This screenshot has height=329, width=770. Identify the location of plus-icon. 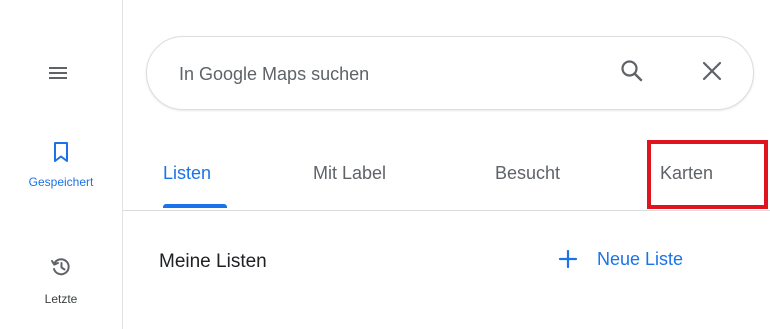
(568, 259).